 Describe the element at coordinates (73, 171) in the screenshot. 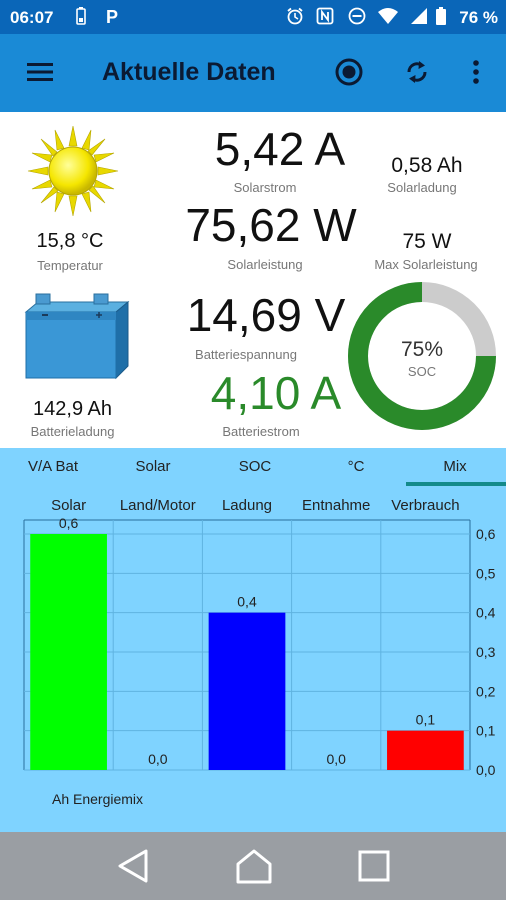

I see `sun-icon` at that location.